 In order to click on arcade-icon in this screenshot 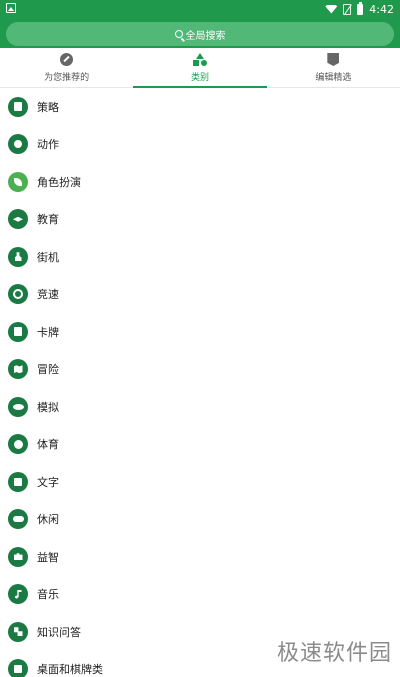, I will do `click(18, 256)`.